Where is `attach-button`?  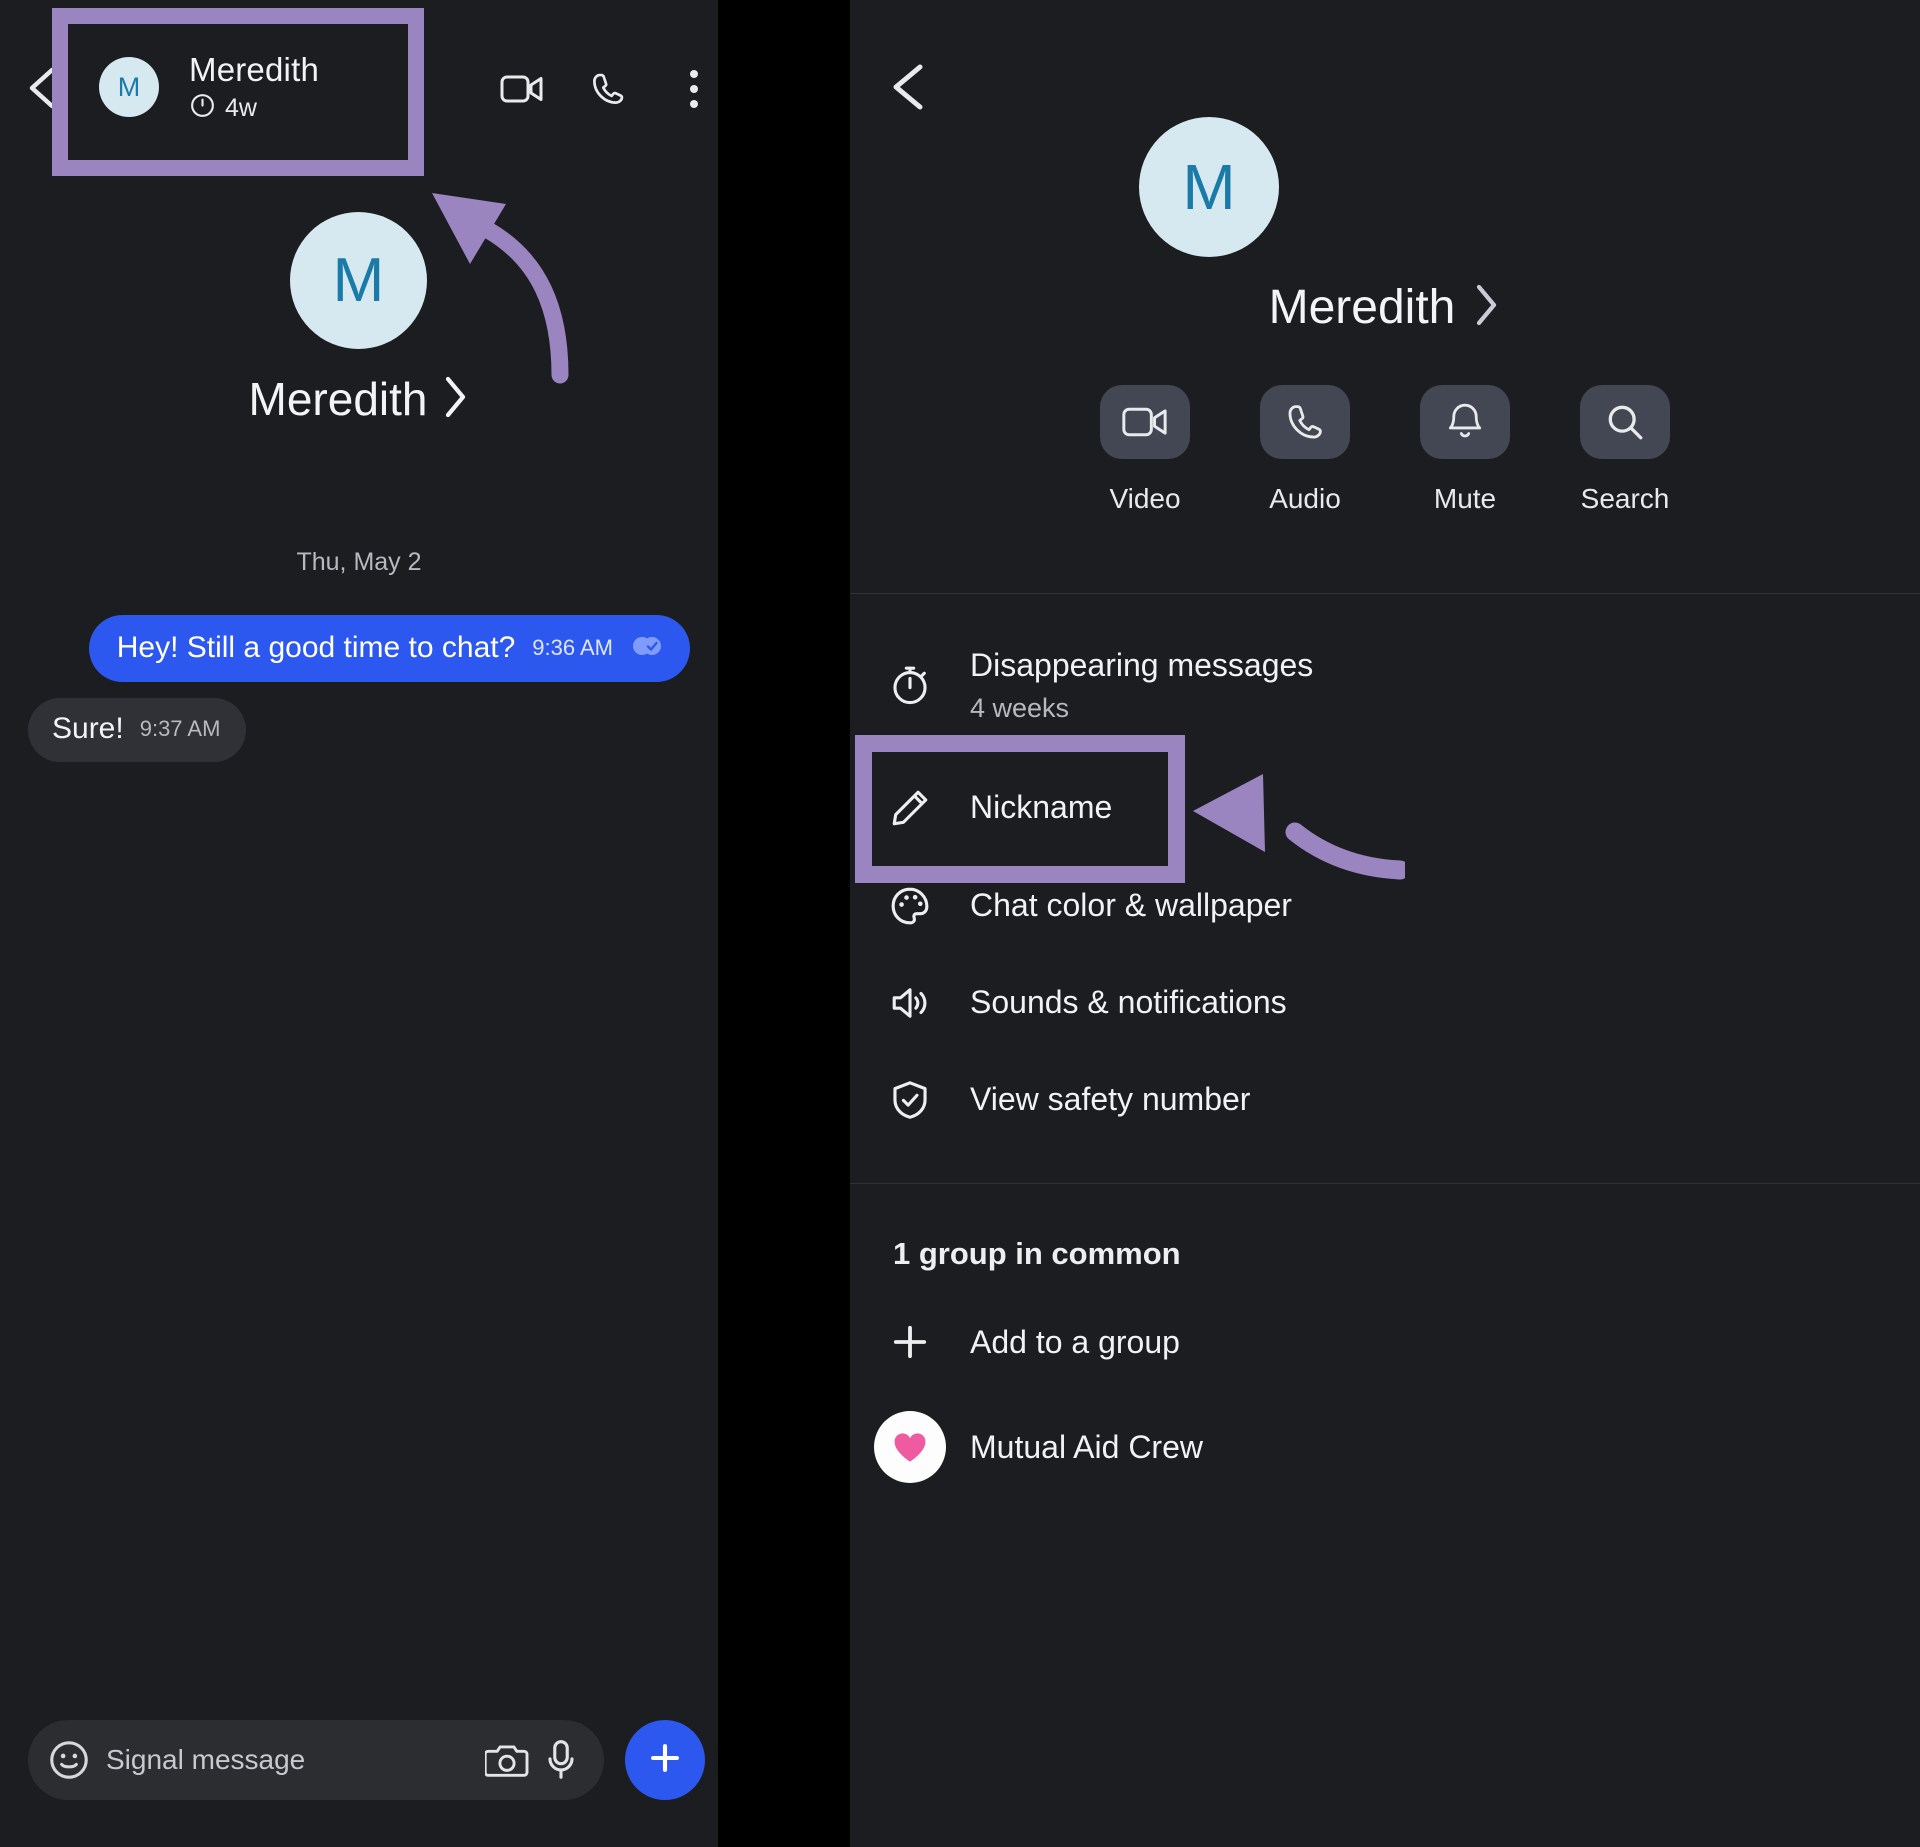 attach-button is located at coordinates (665, 1760).